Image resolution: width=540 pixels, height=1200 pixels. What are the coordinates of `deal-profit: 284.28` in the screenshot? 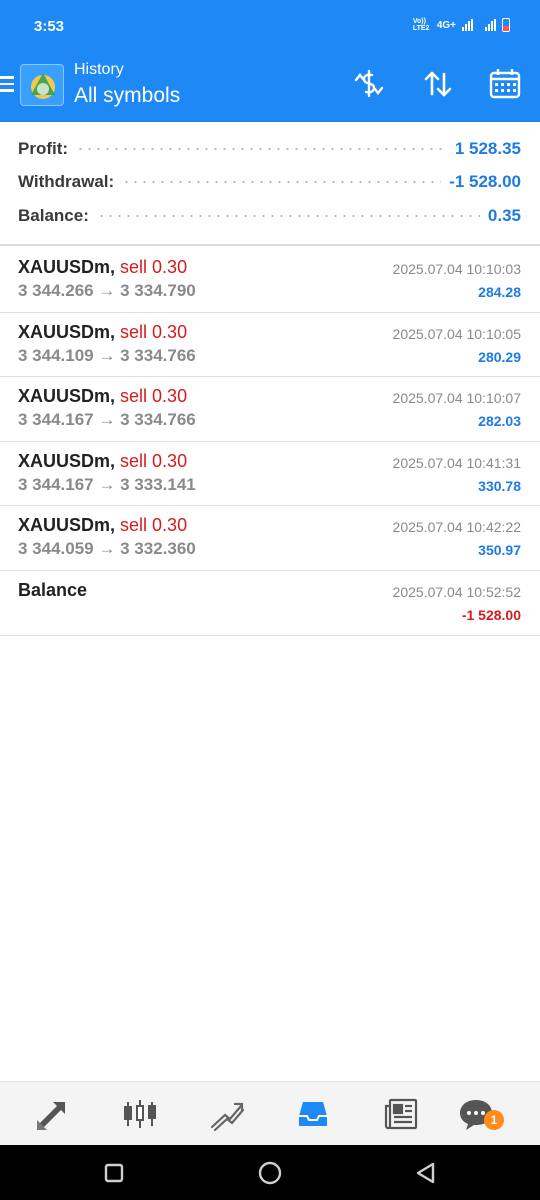 It's located at (499, 292).